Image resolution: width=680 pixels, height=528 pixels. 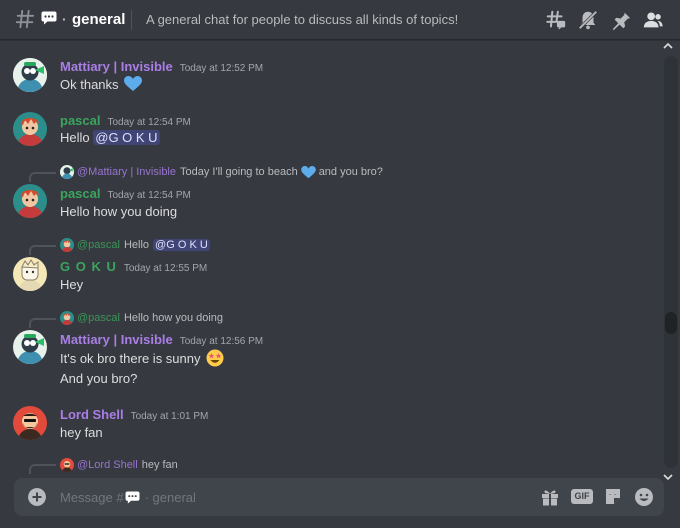 What do you see at coordinates (221, 341) in the screenshot?
I see `timestamp: Today at 12:56 PM` at bounding box center [221, 341].